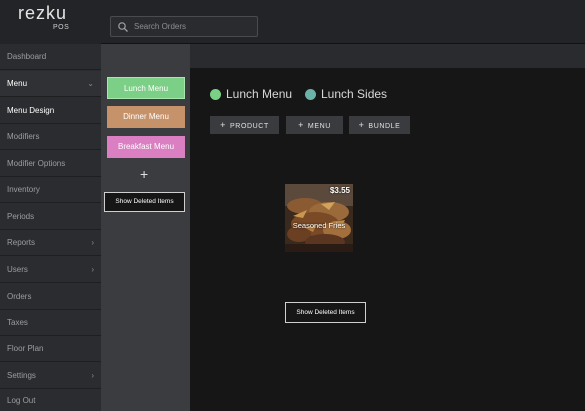 This screenshot has height=411, width=585. I want to click on sidebar-item-label: Inventory, so click(23, 189).